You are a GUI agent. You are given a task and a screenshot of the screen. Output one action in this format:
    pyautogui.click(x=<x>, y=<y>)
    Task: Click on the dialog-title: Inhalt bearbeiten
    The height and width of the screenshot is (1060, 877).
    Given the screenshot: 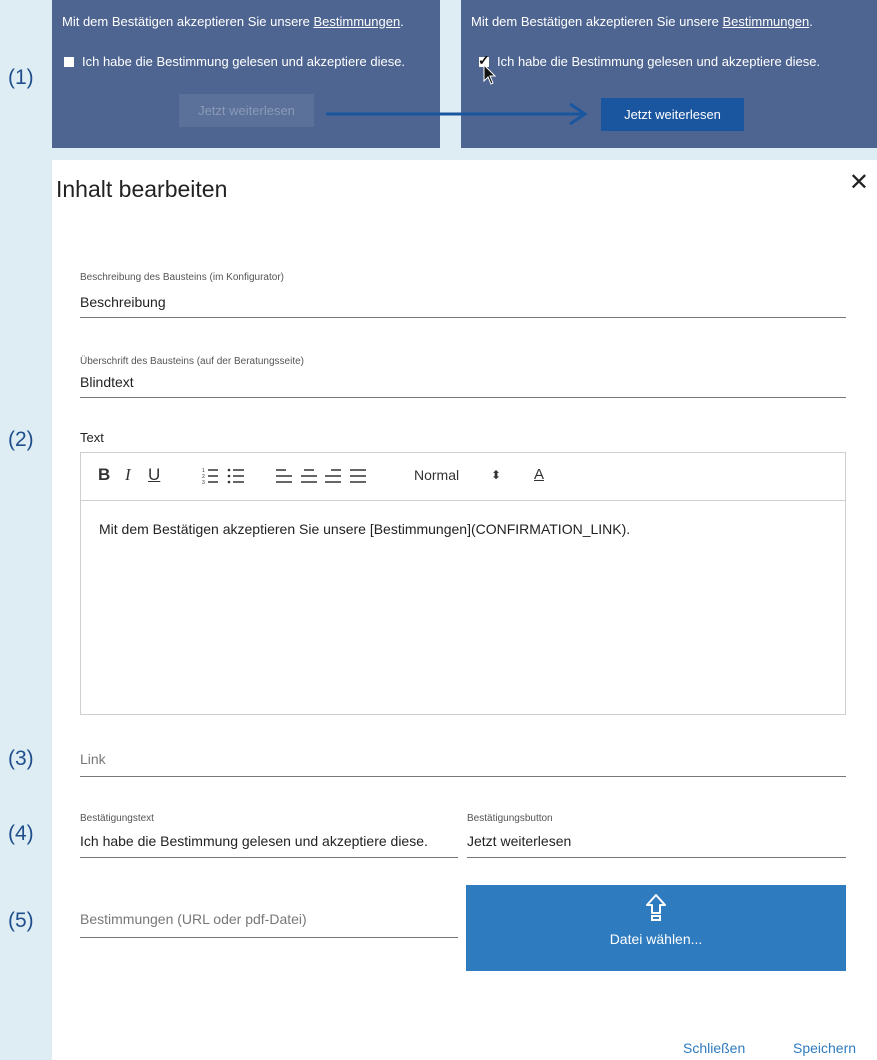 What is the action you would take?
    pyautogui.click(x=142, y=189)
    